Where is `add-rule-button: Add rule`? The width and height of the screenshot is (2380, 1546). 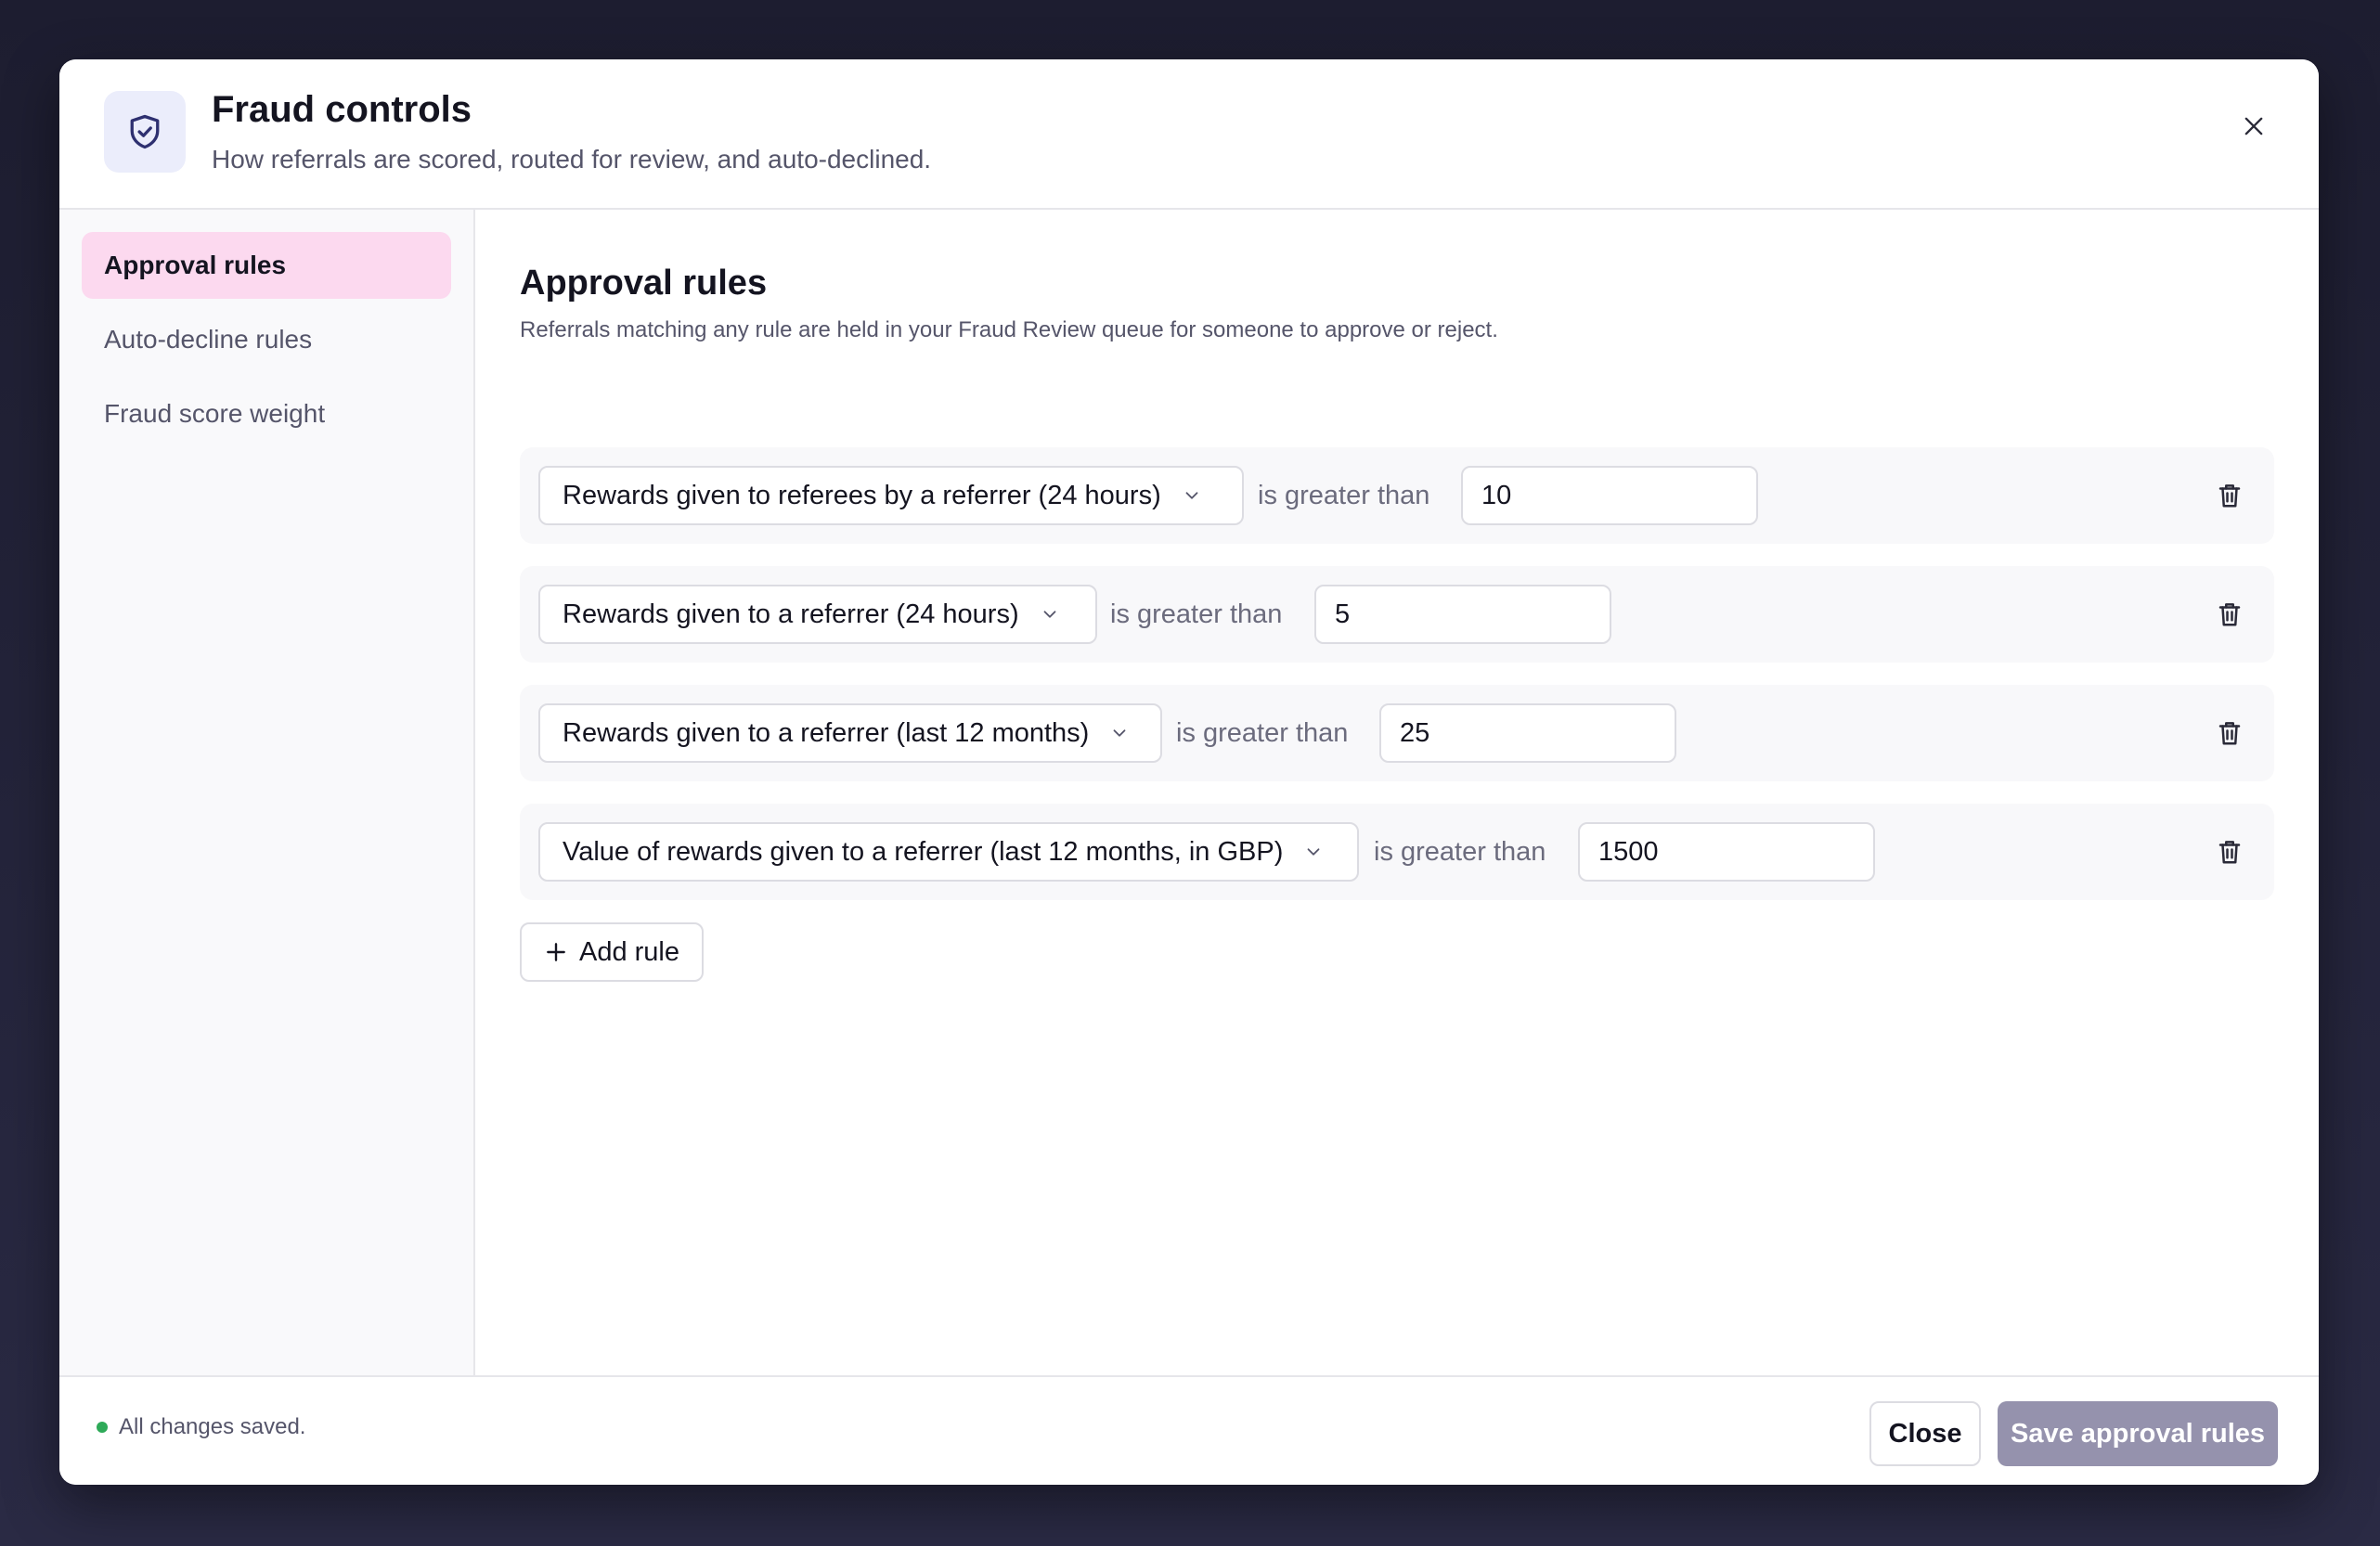 add-rule-button: Add rule is located at coordinates (612, 952).